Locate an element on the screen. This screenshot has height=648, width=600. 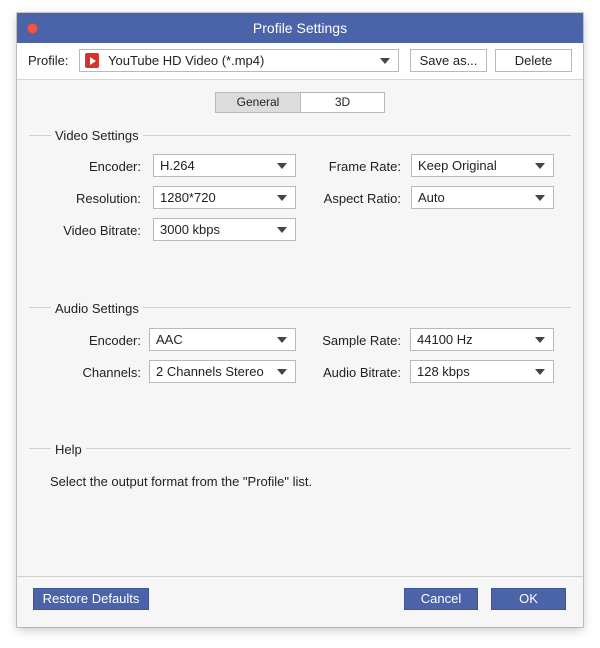
resolution-value: 1280*720 is located at coordinates (188, 197).